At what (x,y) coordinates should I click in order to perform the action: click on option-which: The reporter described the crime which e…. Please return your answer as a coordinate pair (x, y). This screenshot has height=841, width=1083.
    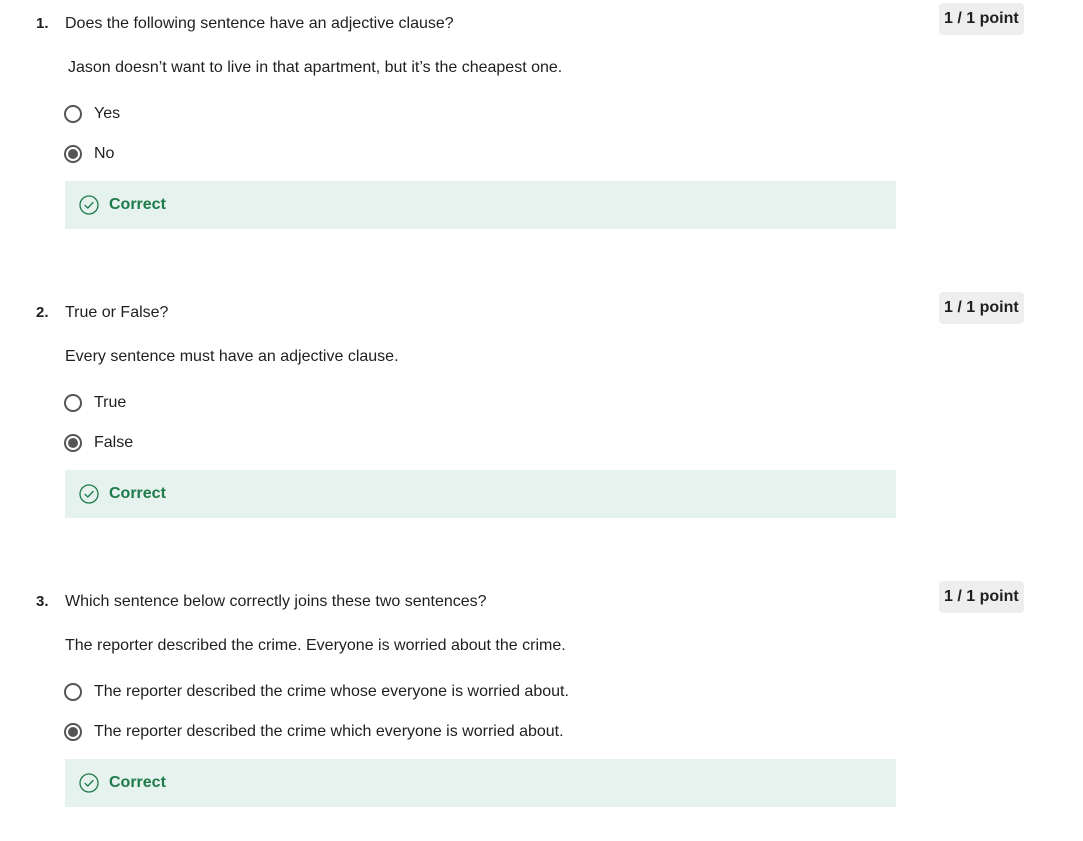
    Looking at the image, I should click on (314, 732).